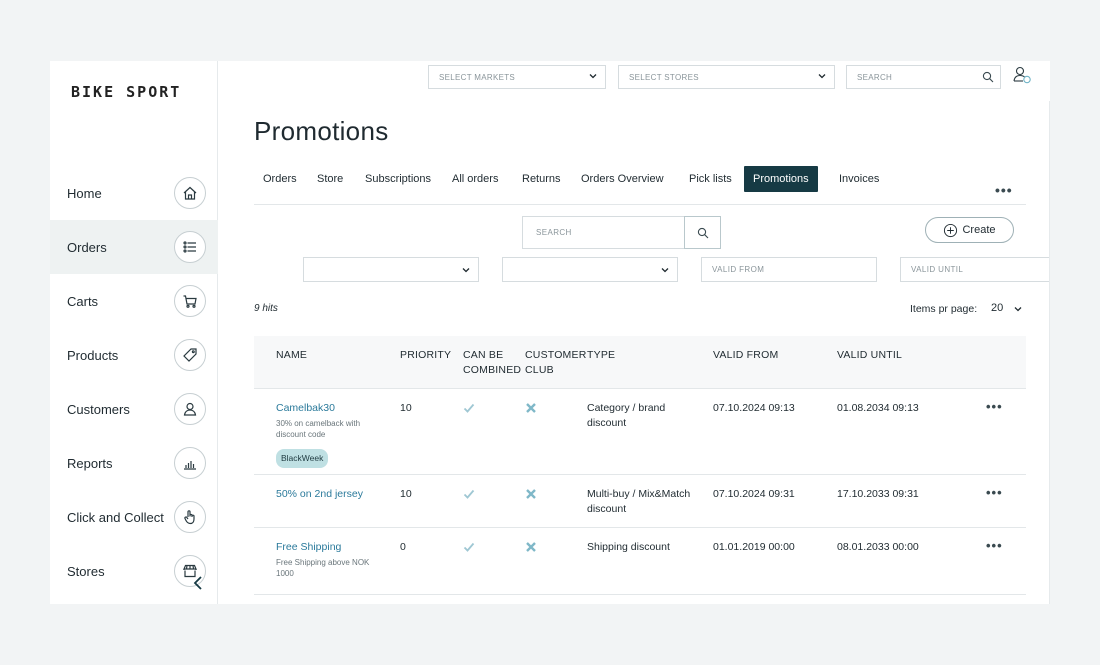 Image resolution: width=1100 pixels, height=665 pixels. What do you see at coordinates (664, 77) in the screenshot?
I see `stores-select-placeholder: SELECT STORES` at bounding box center [664, 77].